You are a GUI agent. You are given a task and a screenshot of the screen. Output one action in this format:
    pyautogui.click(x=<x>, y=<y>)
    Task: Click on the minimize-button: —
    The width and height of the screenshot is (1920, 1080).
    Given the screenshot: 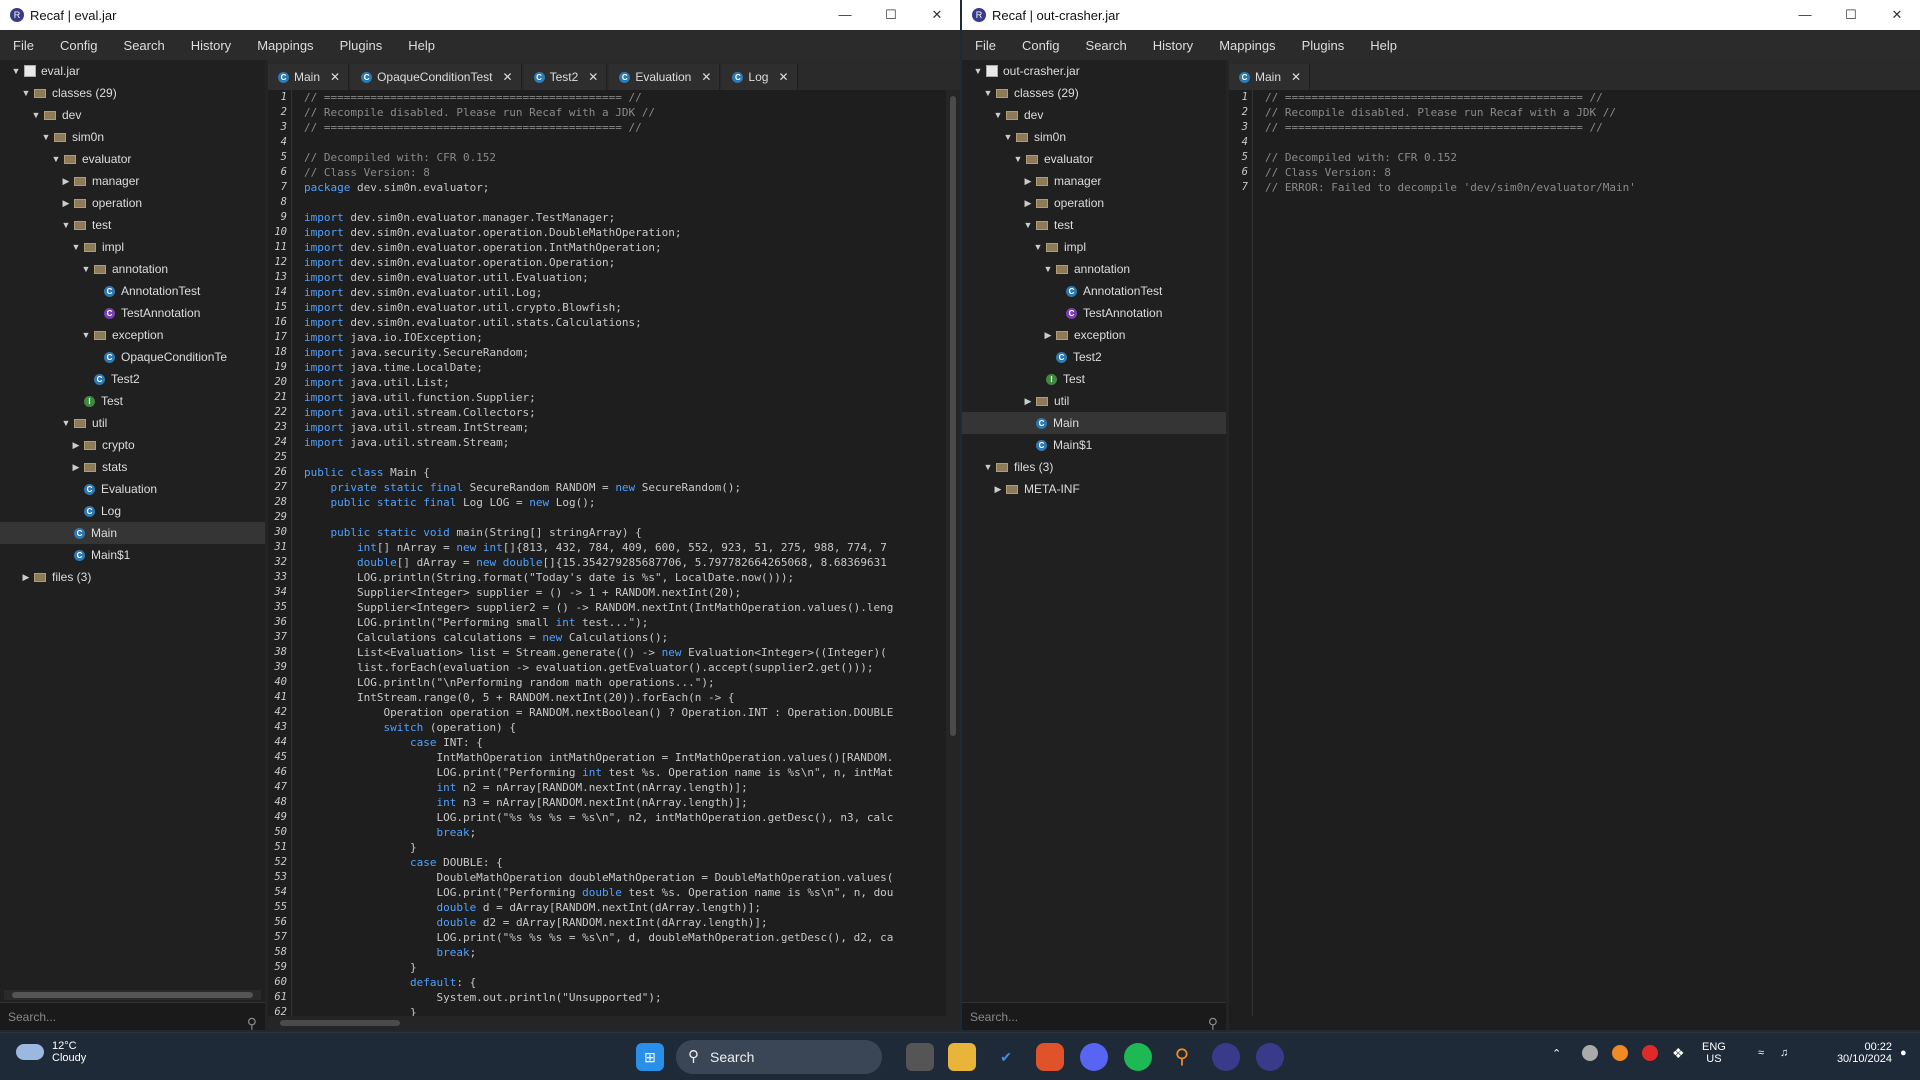 What is the action you would take?
    pyautogui.click(x=1805, y=15)
    